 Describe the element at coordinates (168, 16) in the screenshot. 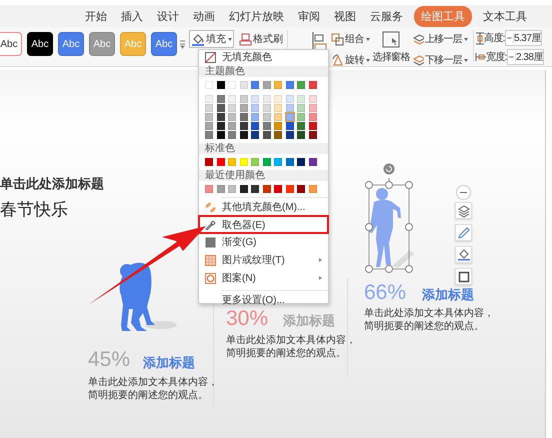

I see `ribbon-tab: 设计` at that location.